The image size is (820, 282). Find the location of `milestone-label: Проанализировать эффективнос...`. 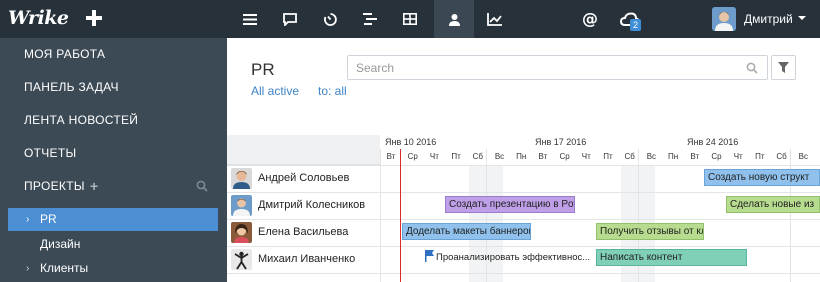

milestone-label: Проанализировать эффективнос... is located at coordinates (513, 257).